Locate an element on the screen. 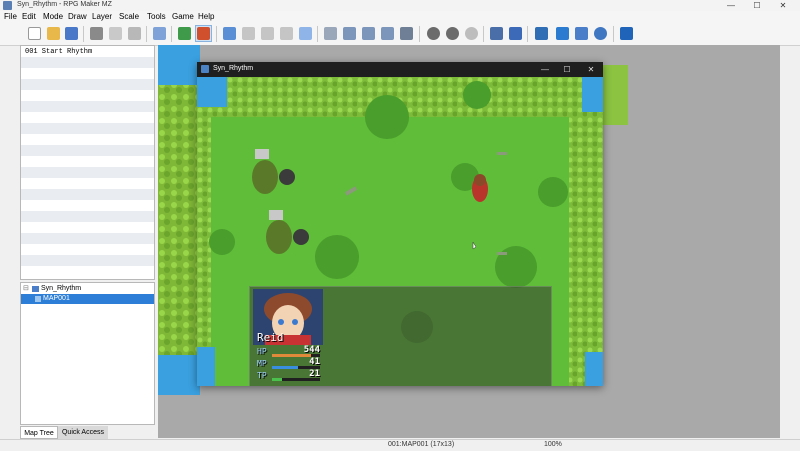  tree-item-map001: MAP001 is located at coordinates (87, 299).